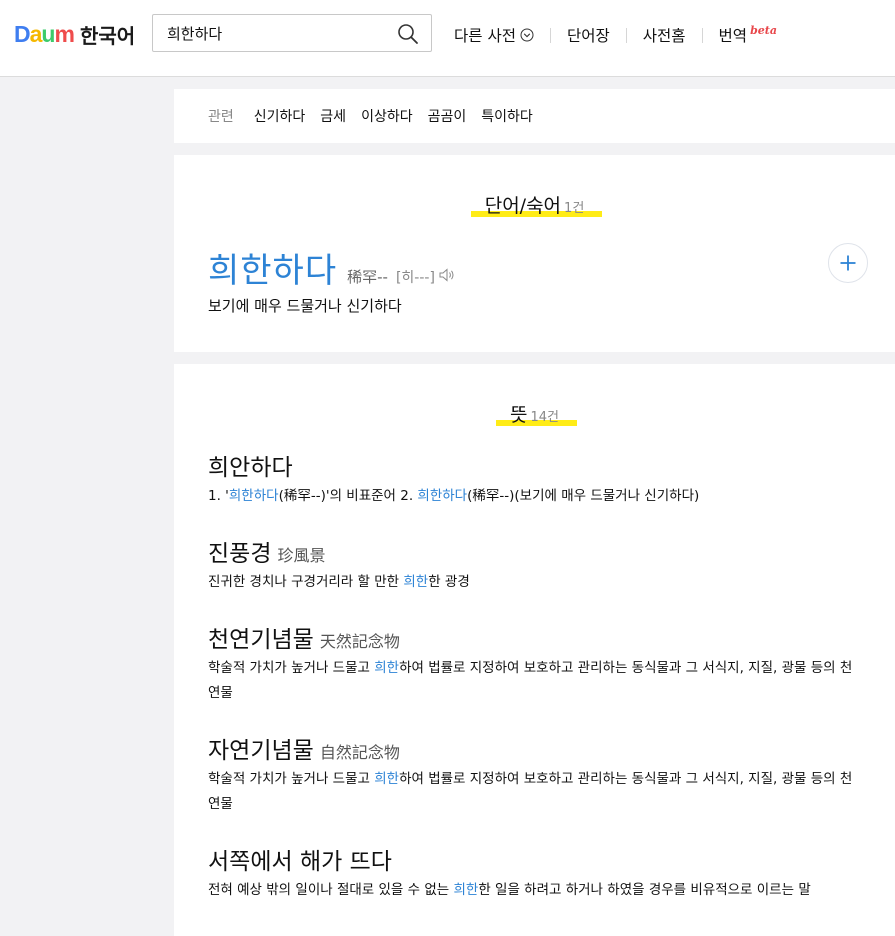 The height and width of the screenshot is (936, 895). Describe the element at coordinates (644, 890) in the screenshot. I see `desc-text: 한 일을 하려고 하거나 하였을 경우를 비유적으로 이르는 말` at that location.